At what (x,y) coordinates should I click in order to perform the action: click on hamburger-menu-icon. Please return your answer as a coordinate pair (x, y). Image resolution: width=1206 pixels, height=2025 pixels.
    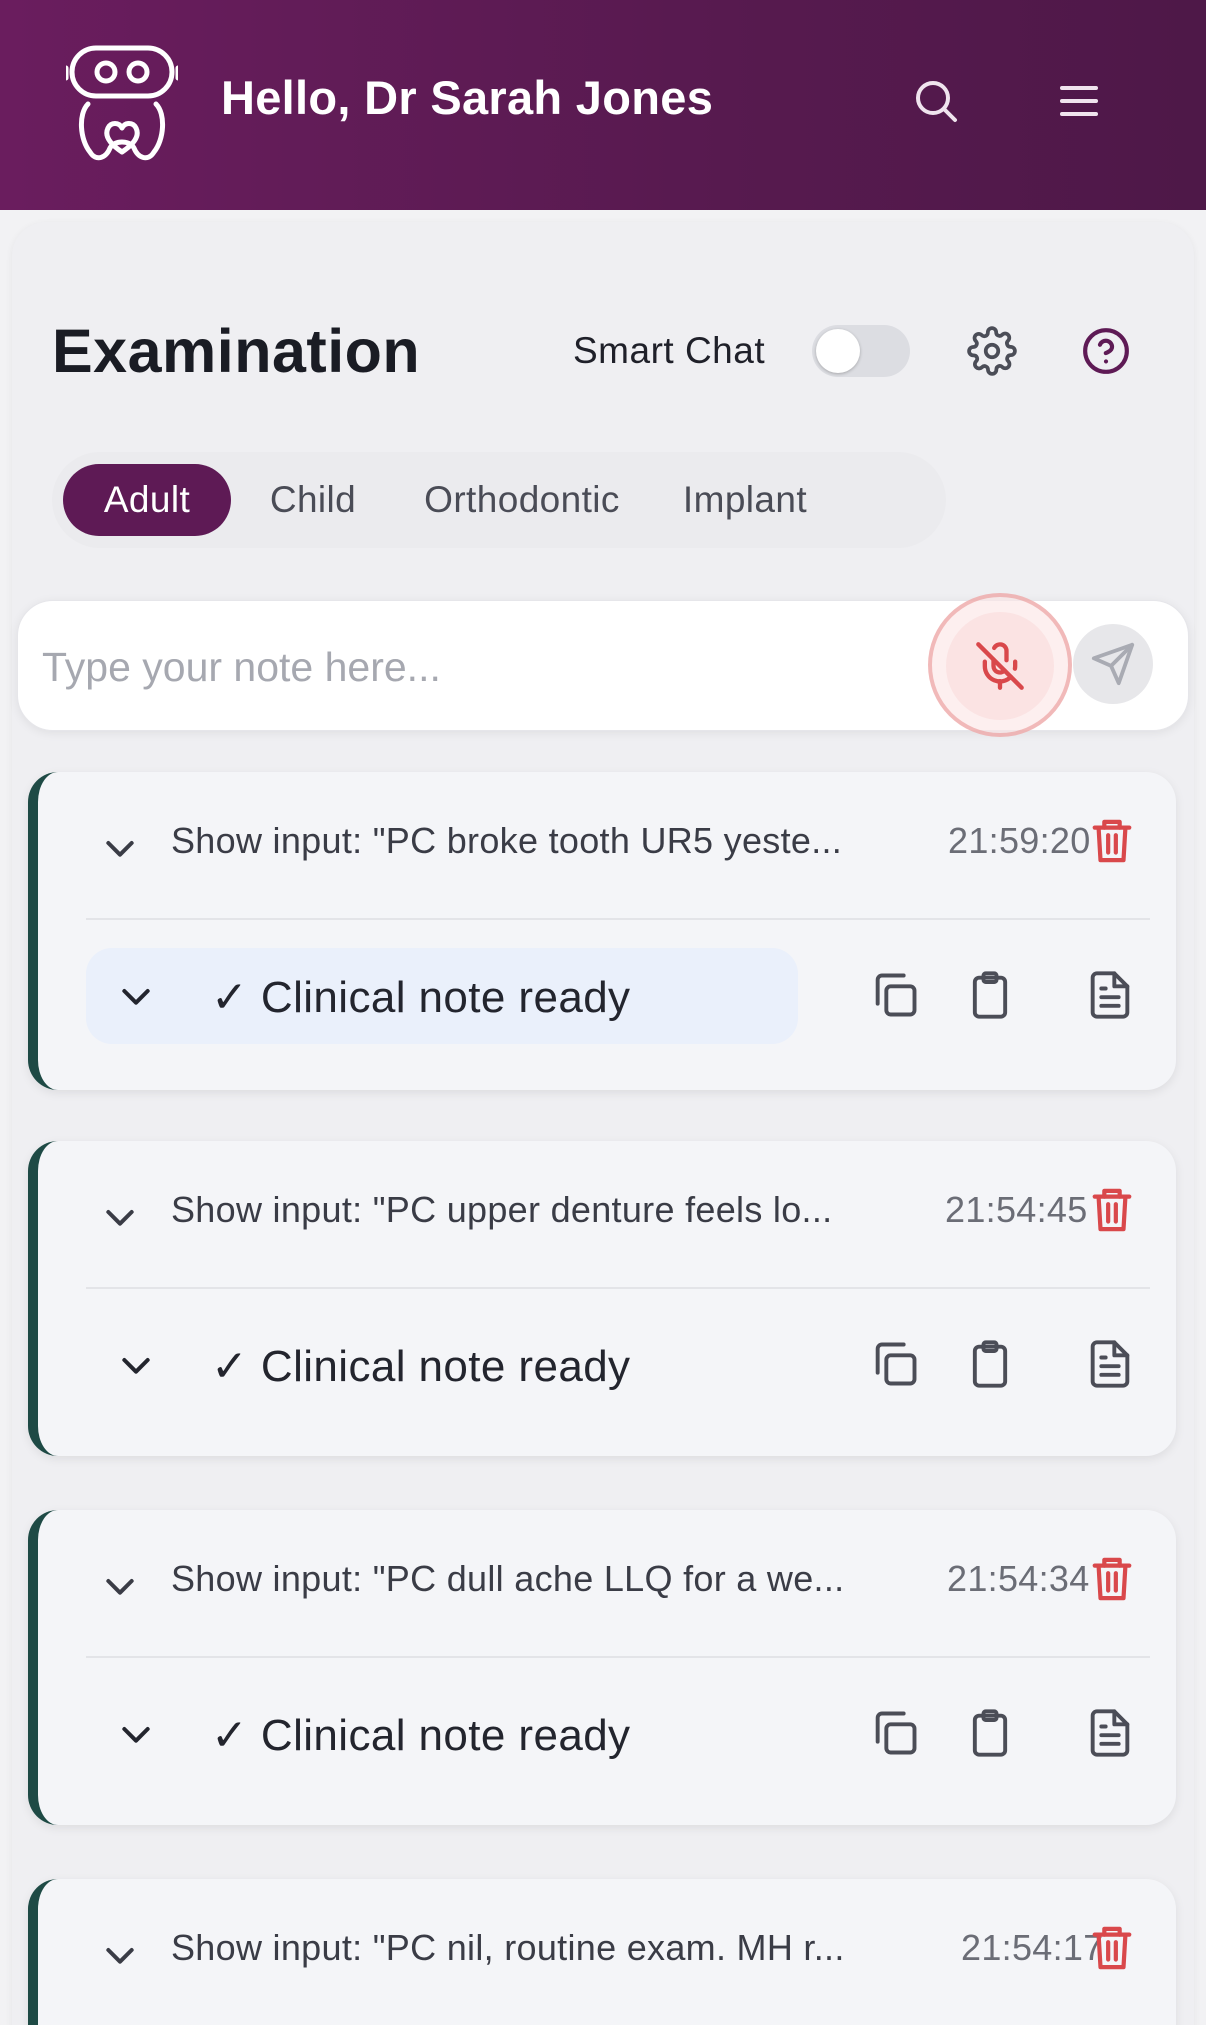
    Looking at the image, I should click on (1079, 101).